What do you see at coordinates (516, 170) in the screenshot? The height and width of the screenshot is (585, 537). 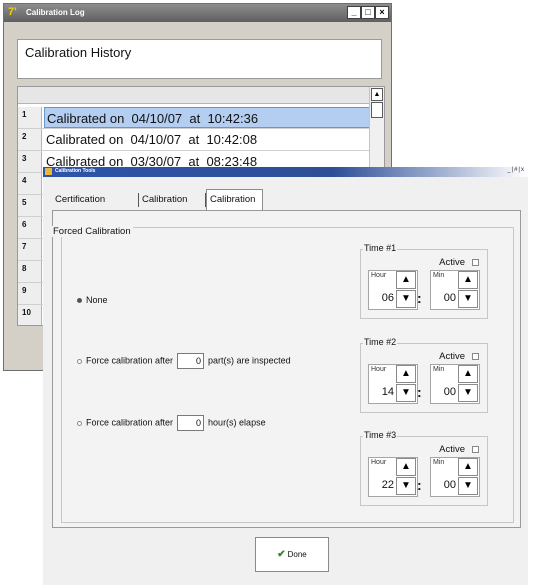 I see `window-controls-icon: _|#|x` at bounding box center [516, 170].